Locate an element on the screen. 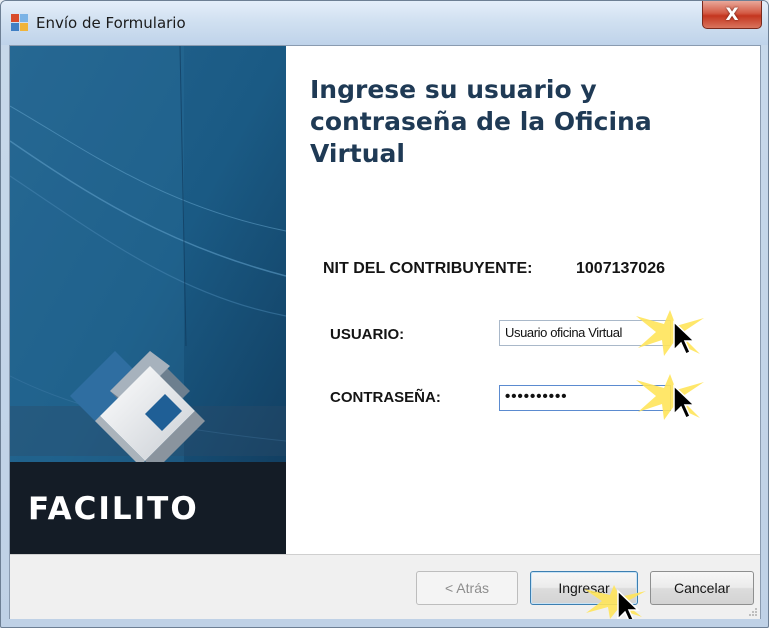  title-line-1: Ingrese su usuario y is located at coordinates (453, 89).